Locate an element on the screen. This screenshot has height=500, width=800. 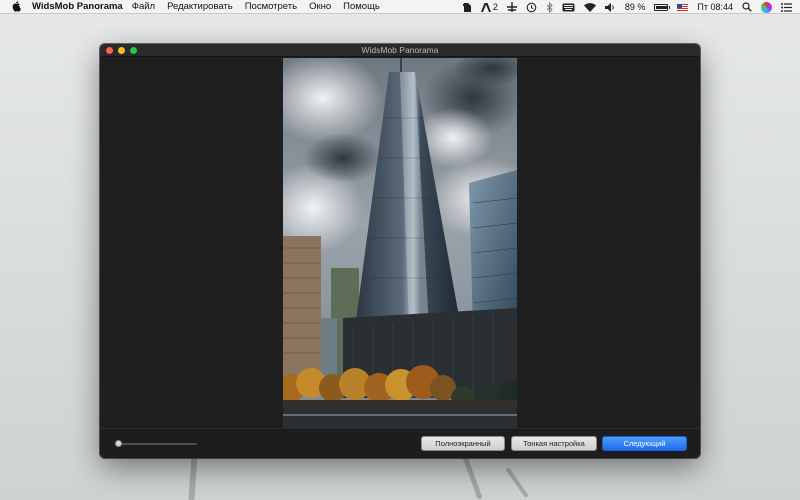
zoom-slider is located at coordinates (156, 443).